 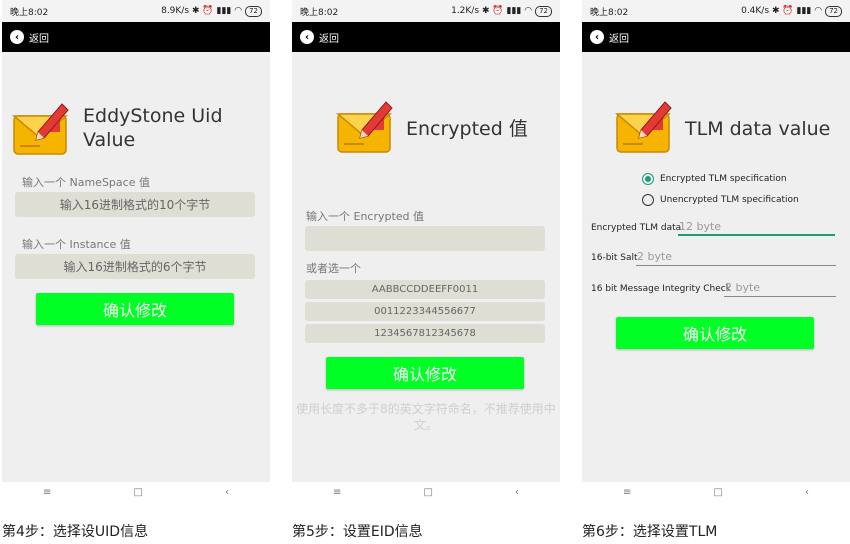 I want to click on status-bar: 晚上8:02 1.2K/s ✱ ⏰ ▮▮▮ ◠ 72, so click(x=426, y=11).